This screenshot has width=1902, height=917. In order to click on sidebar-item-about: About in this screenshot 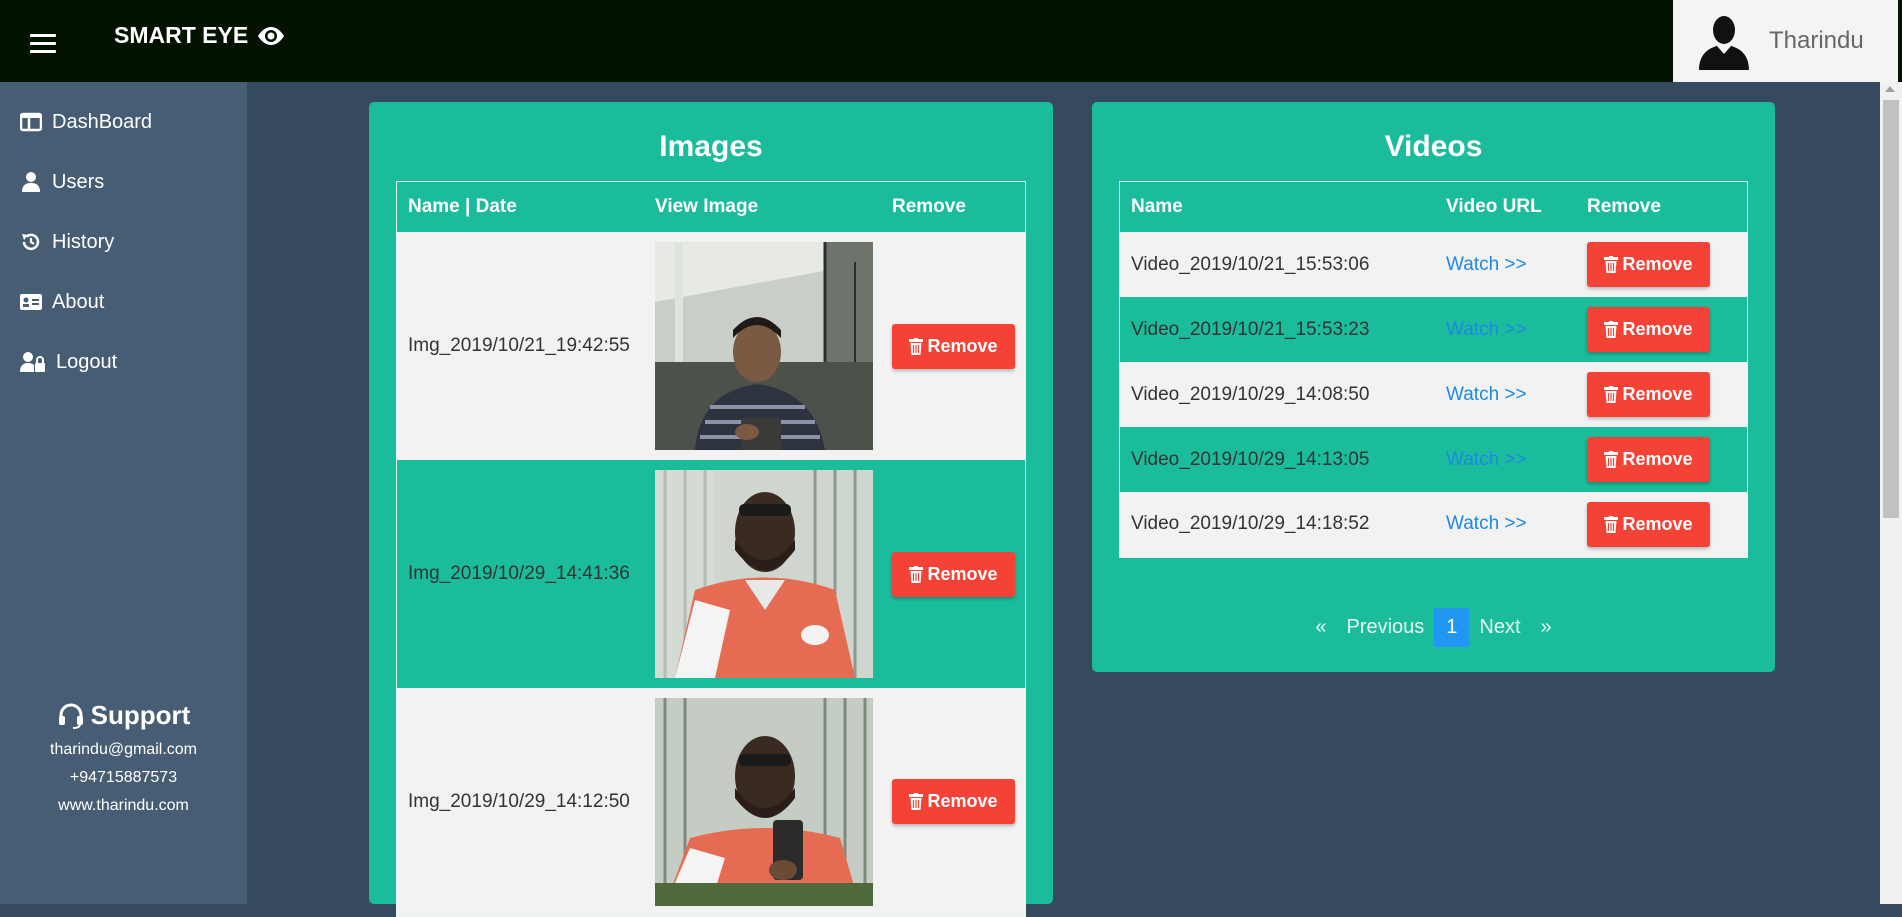, I will do `click(123, 302)`.